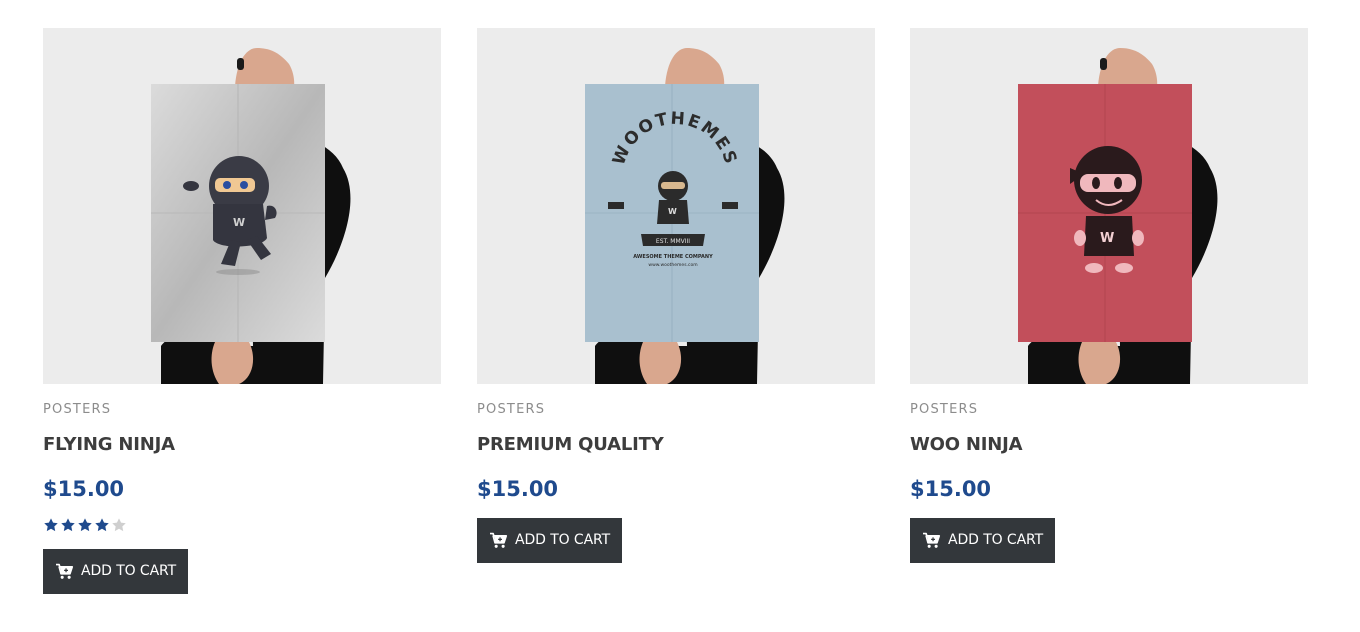 This screenshot has width=1360, height=632. I want to click on product-title: PREMIUM QUALITY, so click(676, 445).